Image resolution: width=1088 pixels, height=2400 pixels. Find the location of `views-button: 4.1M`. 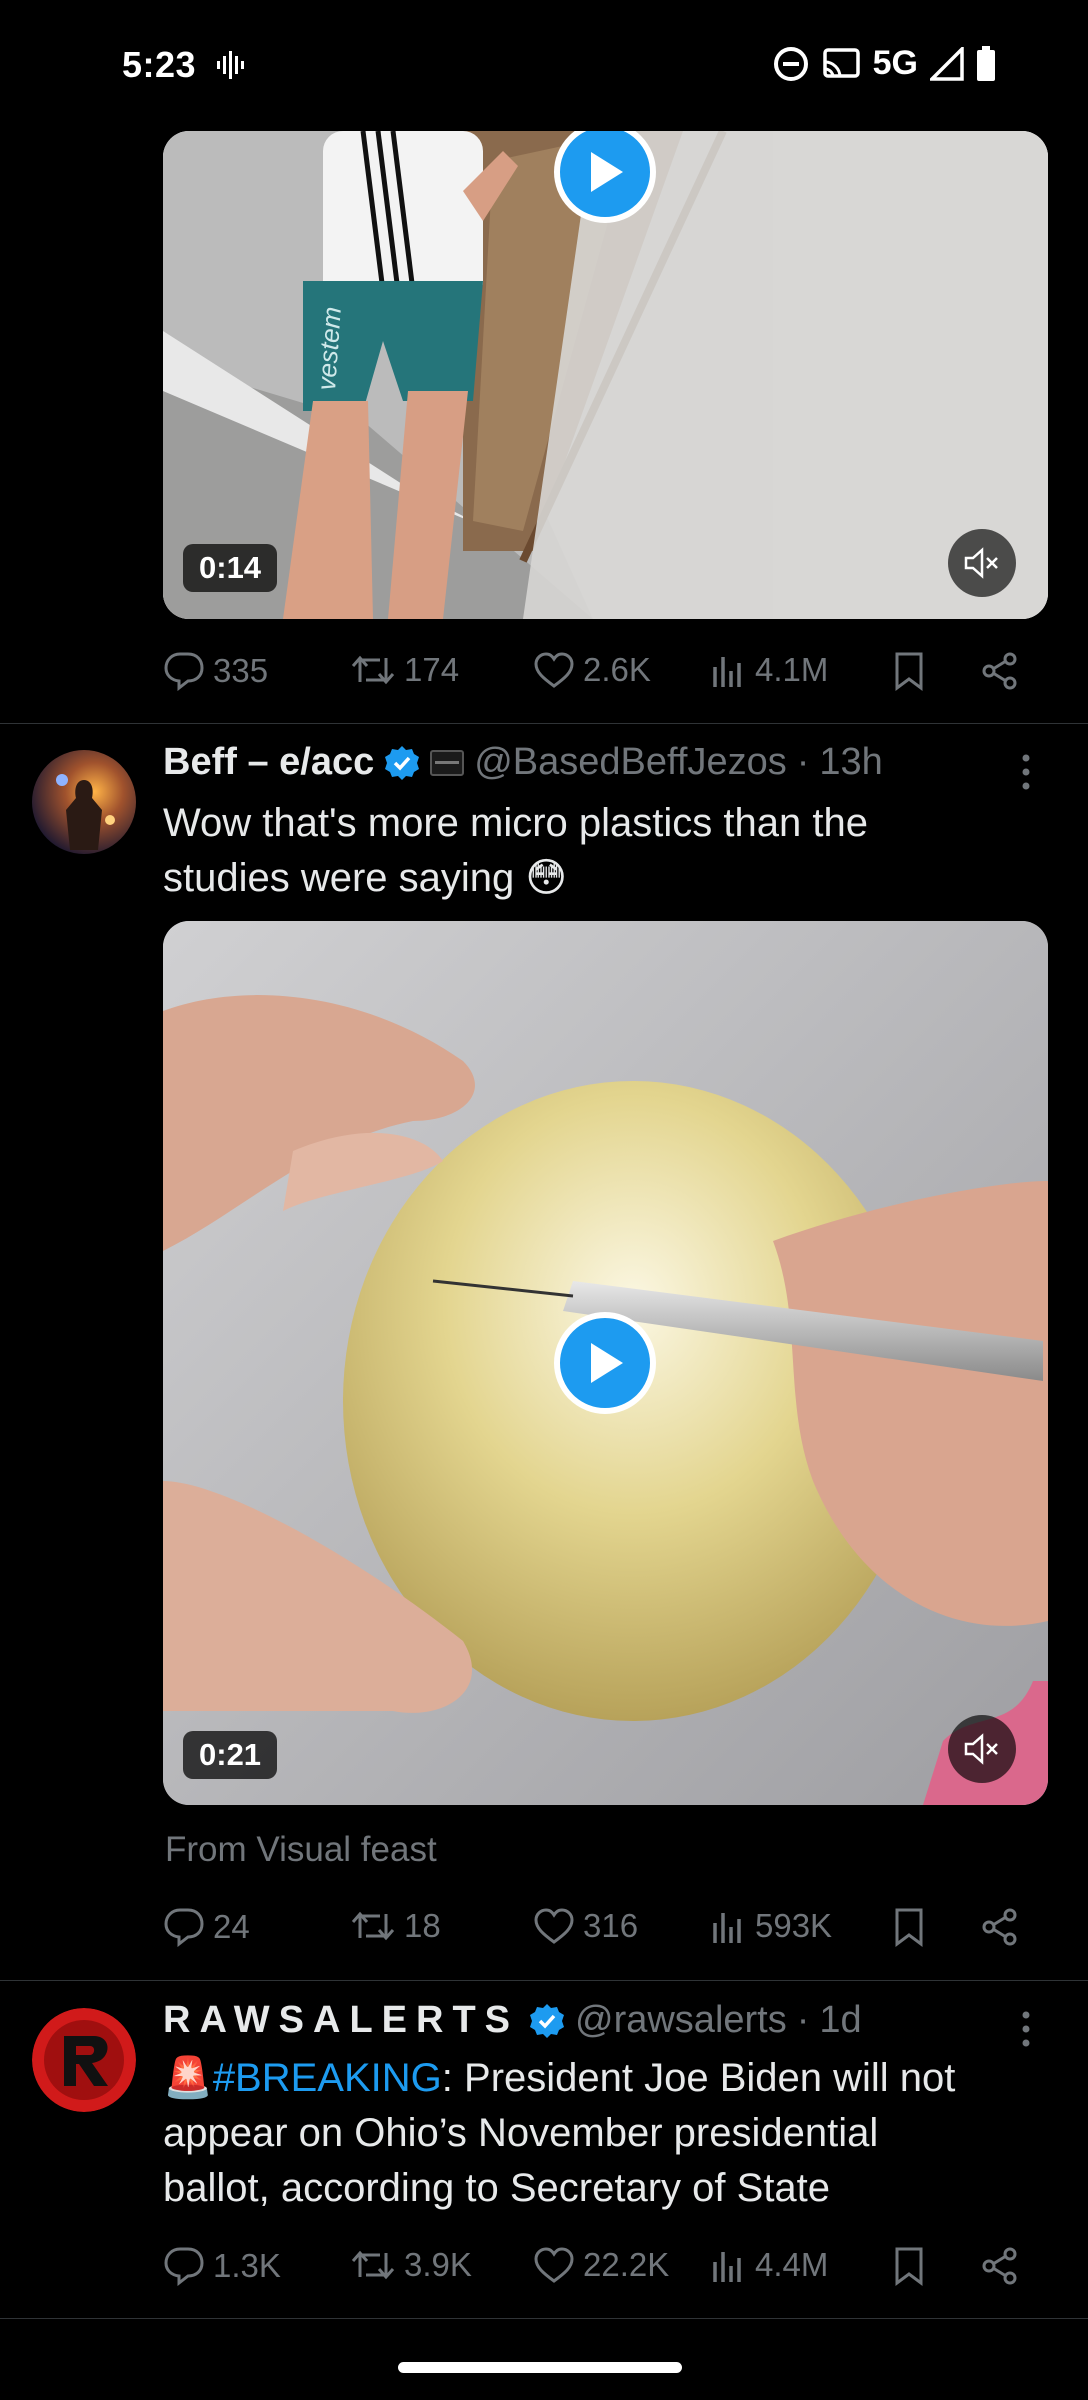

views-button: 4.1M is located at coordinates (769, 670).